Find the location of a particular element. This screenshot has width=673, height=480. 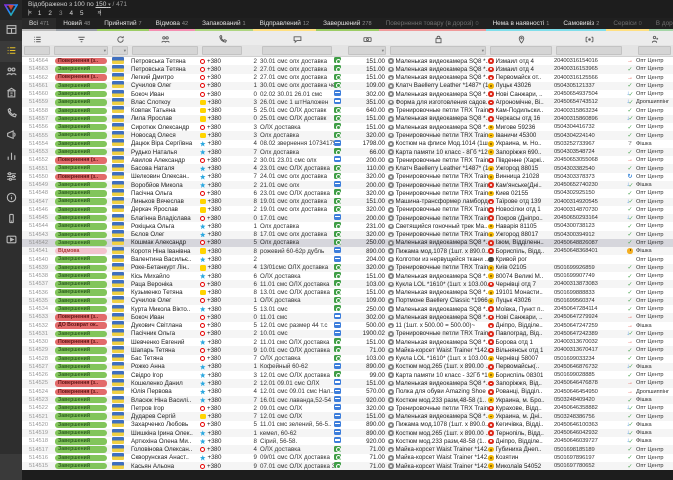

page-size-dropdown: 150 ▾ is located at coordinates (103, 4).